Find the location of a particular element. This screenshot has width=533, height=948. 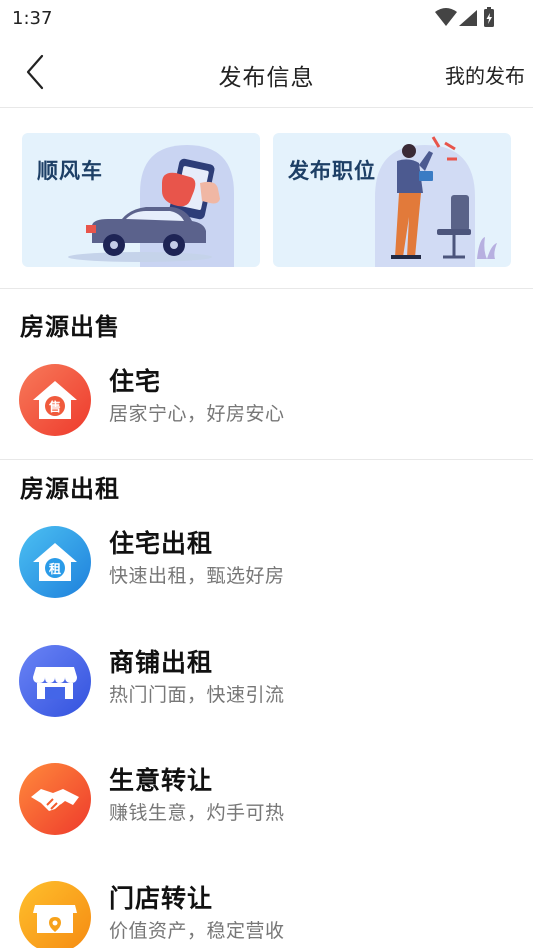

car-illustration-icon is located at coordinates (151, 206).